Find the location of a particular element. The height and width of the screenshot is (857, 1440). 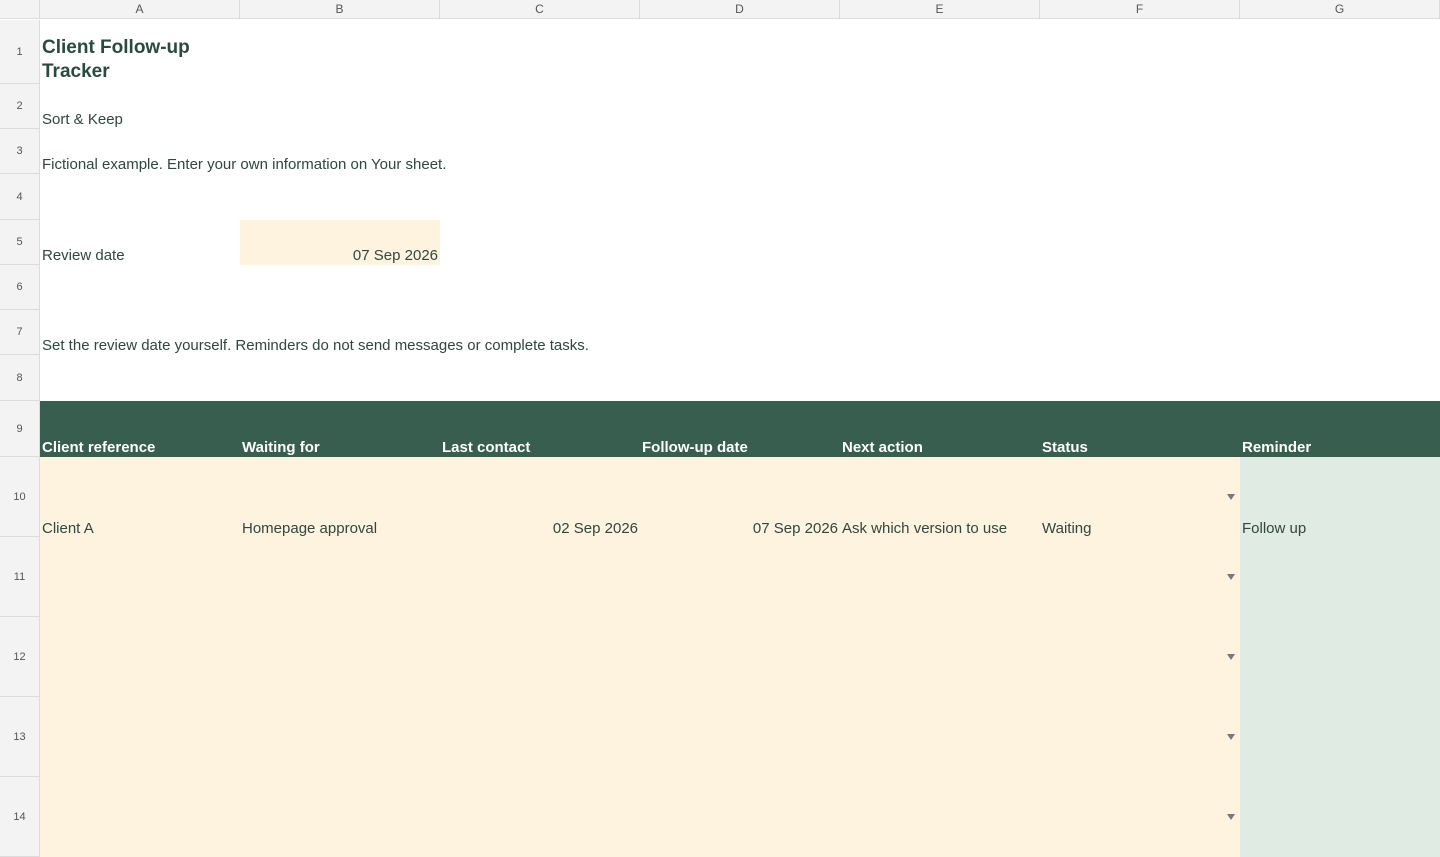

row-header-13: 13 is located at coordinates (20, 737).